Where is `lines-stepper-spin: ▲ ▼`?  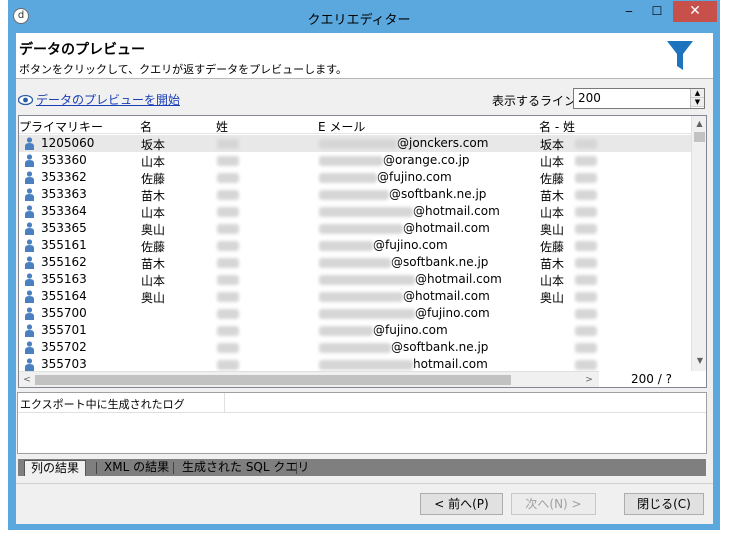 lines-stepper-spin: ▲ ▼ is located at coordinates (697, 98).